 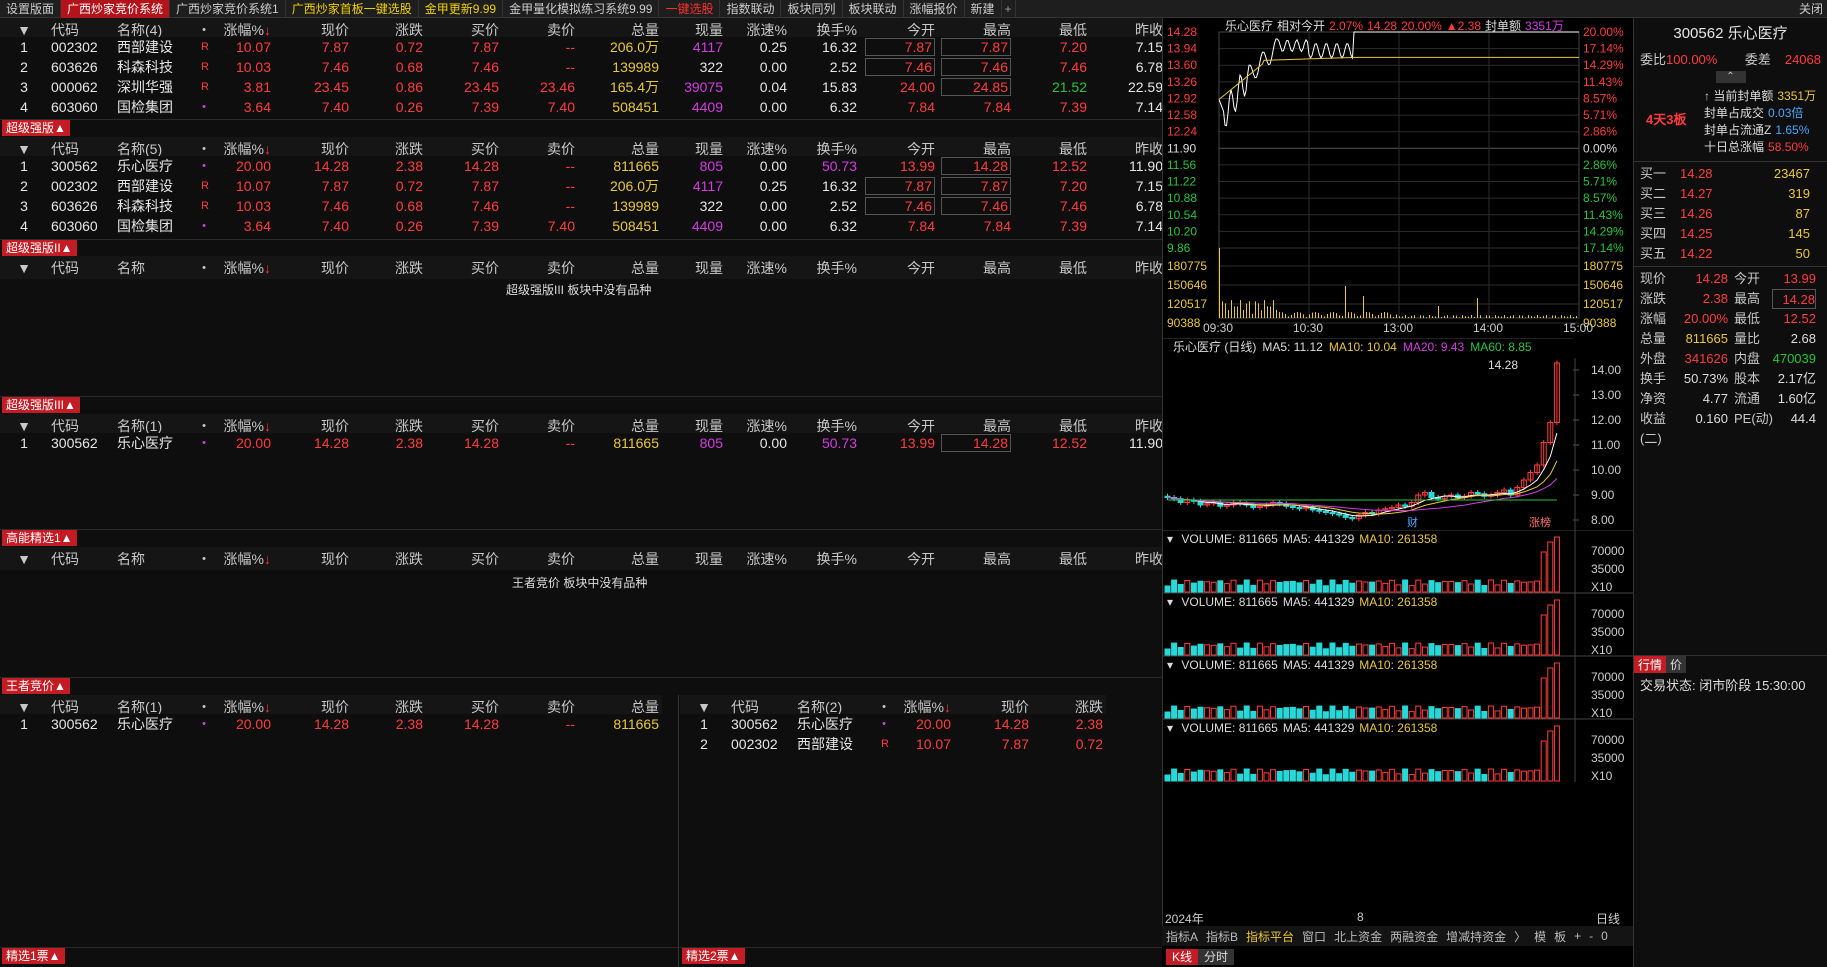 What do you see at coordinates (352, 9) in the screenshot?
I see `tab-3: 广西炒家首板一键选股` at bounding box center [352, 9].